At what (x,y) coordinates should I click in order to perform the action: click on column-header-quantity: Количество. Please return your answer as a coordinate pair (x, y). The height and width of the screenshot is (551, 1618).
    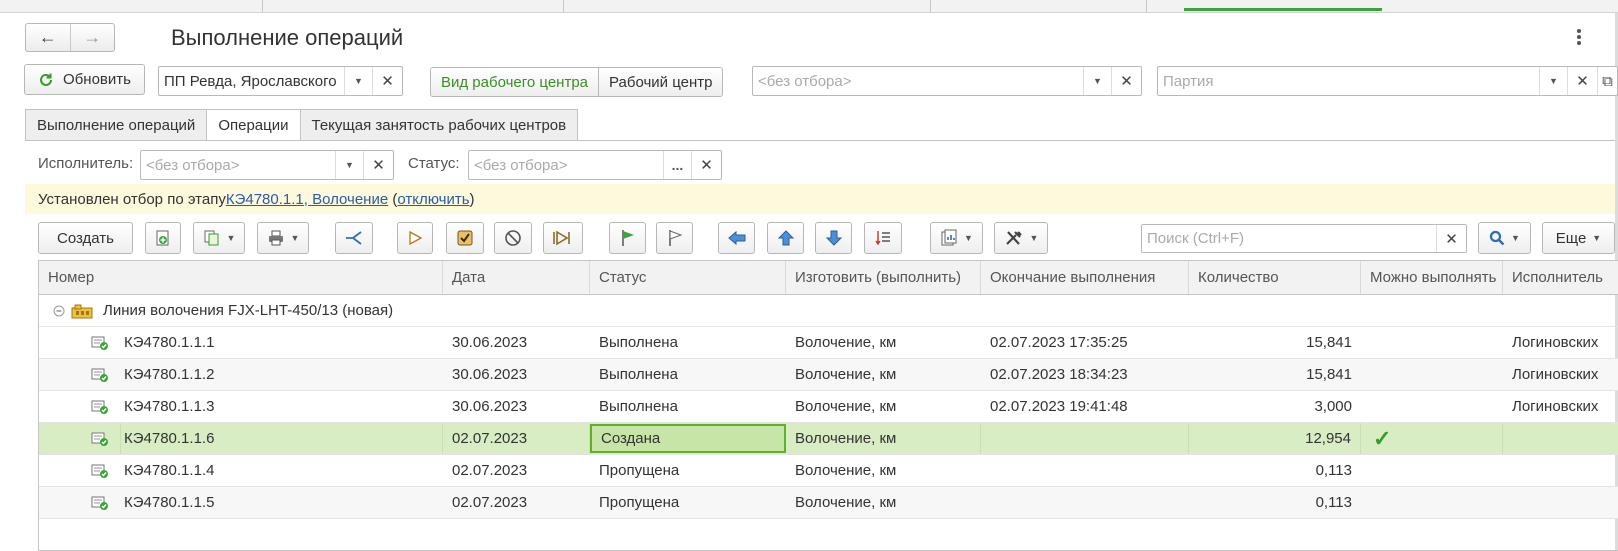
    Looking at the image, I should click on (1275, 277).